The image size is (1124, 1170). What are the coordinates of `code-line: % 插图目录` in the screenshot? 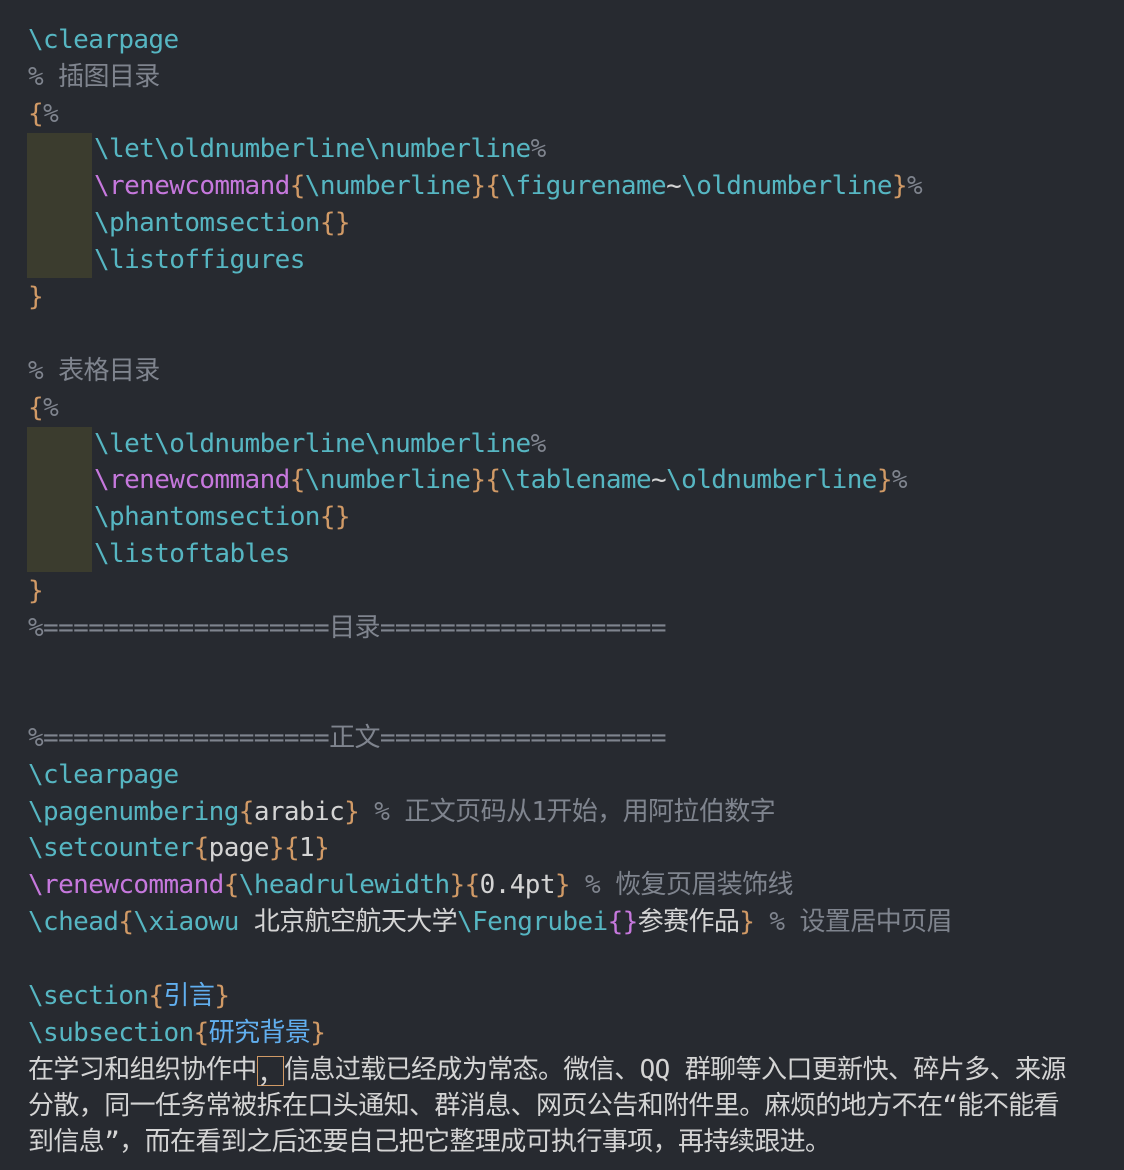 It's located at (94, 77).